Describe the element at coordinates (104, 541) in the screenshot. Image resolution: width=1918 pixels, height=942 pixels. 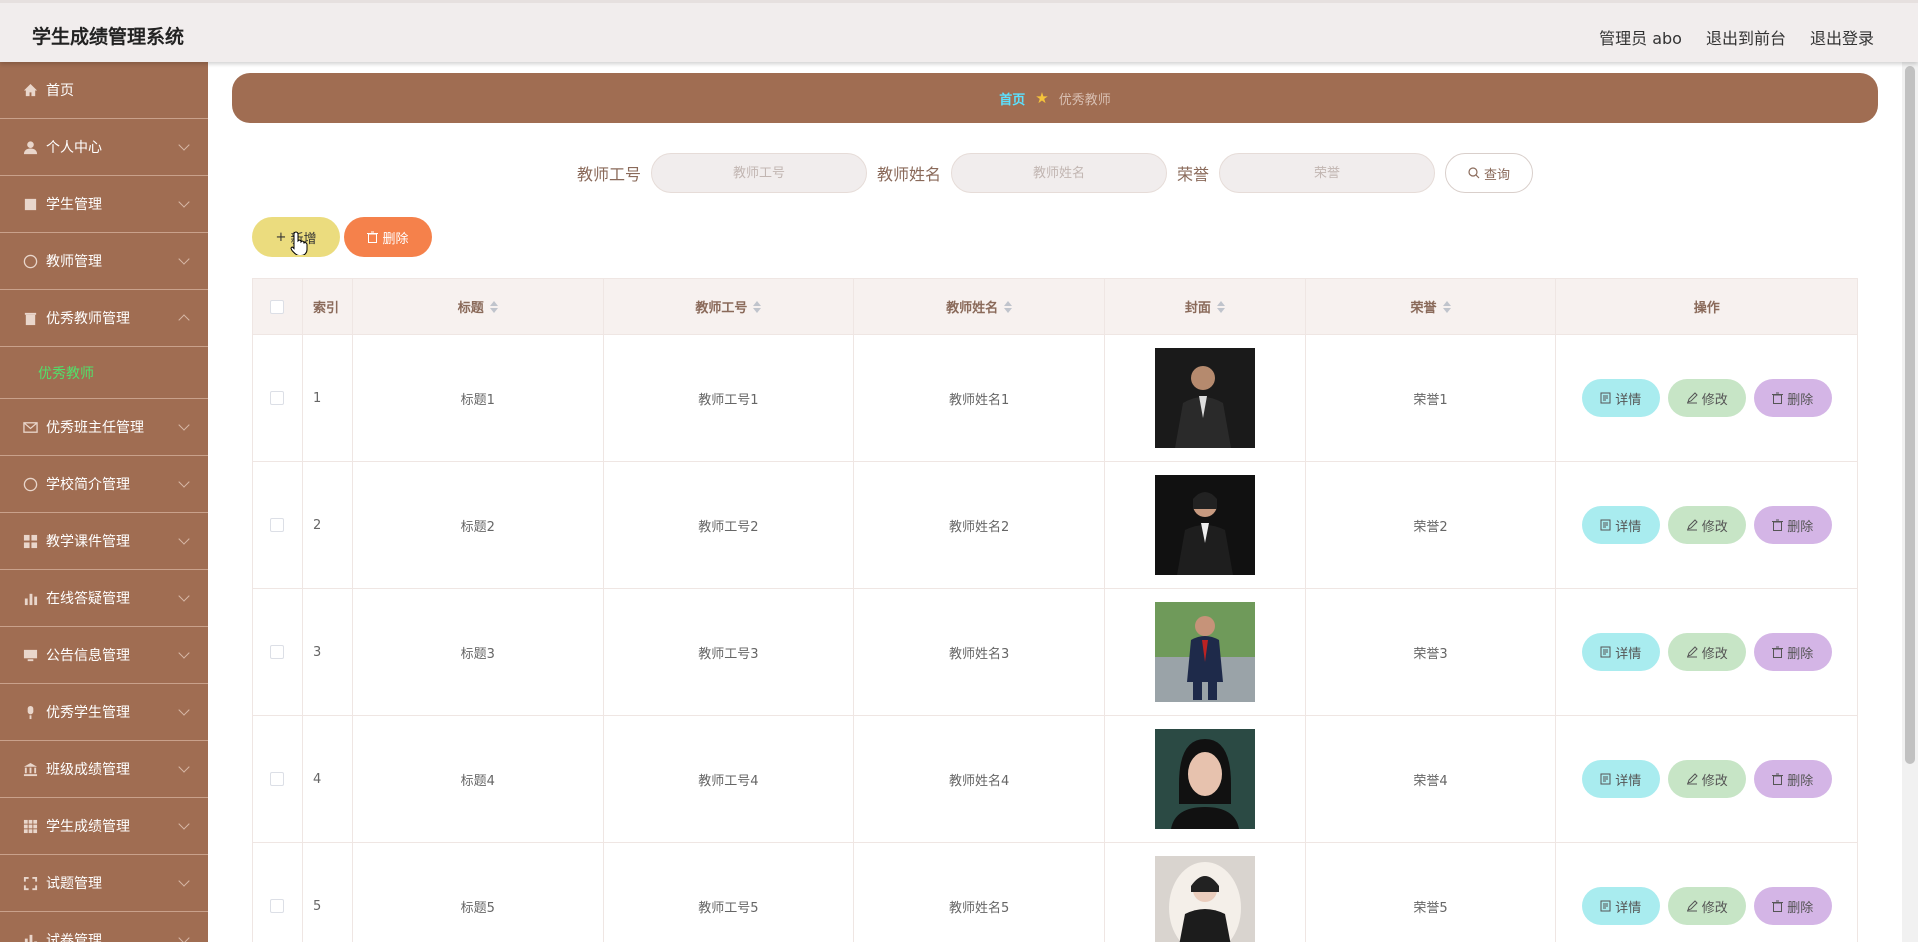
I see `sidebar-item-courseware: 教学课件管理` at that location.